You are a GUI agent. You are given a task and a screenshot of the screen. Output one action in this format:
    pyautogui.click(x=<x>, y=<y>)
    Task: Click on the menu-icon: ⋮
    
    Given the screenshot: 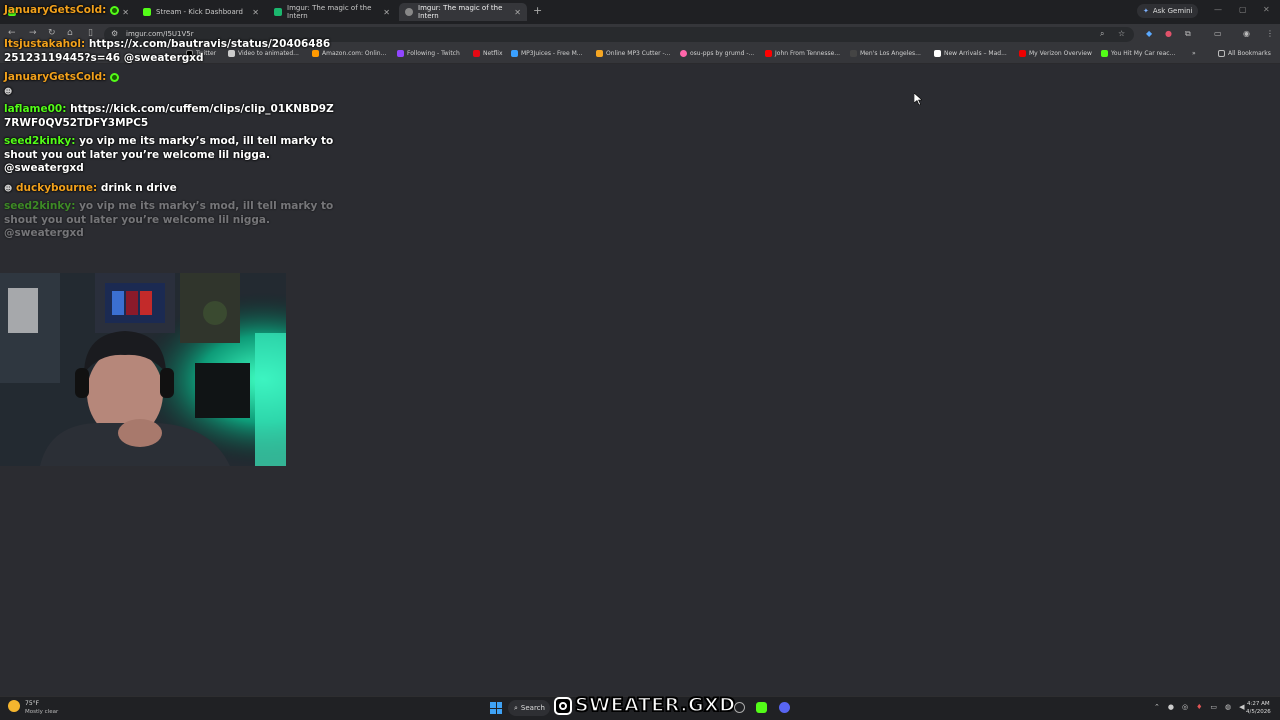 What is the action you would take?
    pyautogui.click(x=1270, y=33)
    